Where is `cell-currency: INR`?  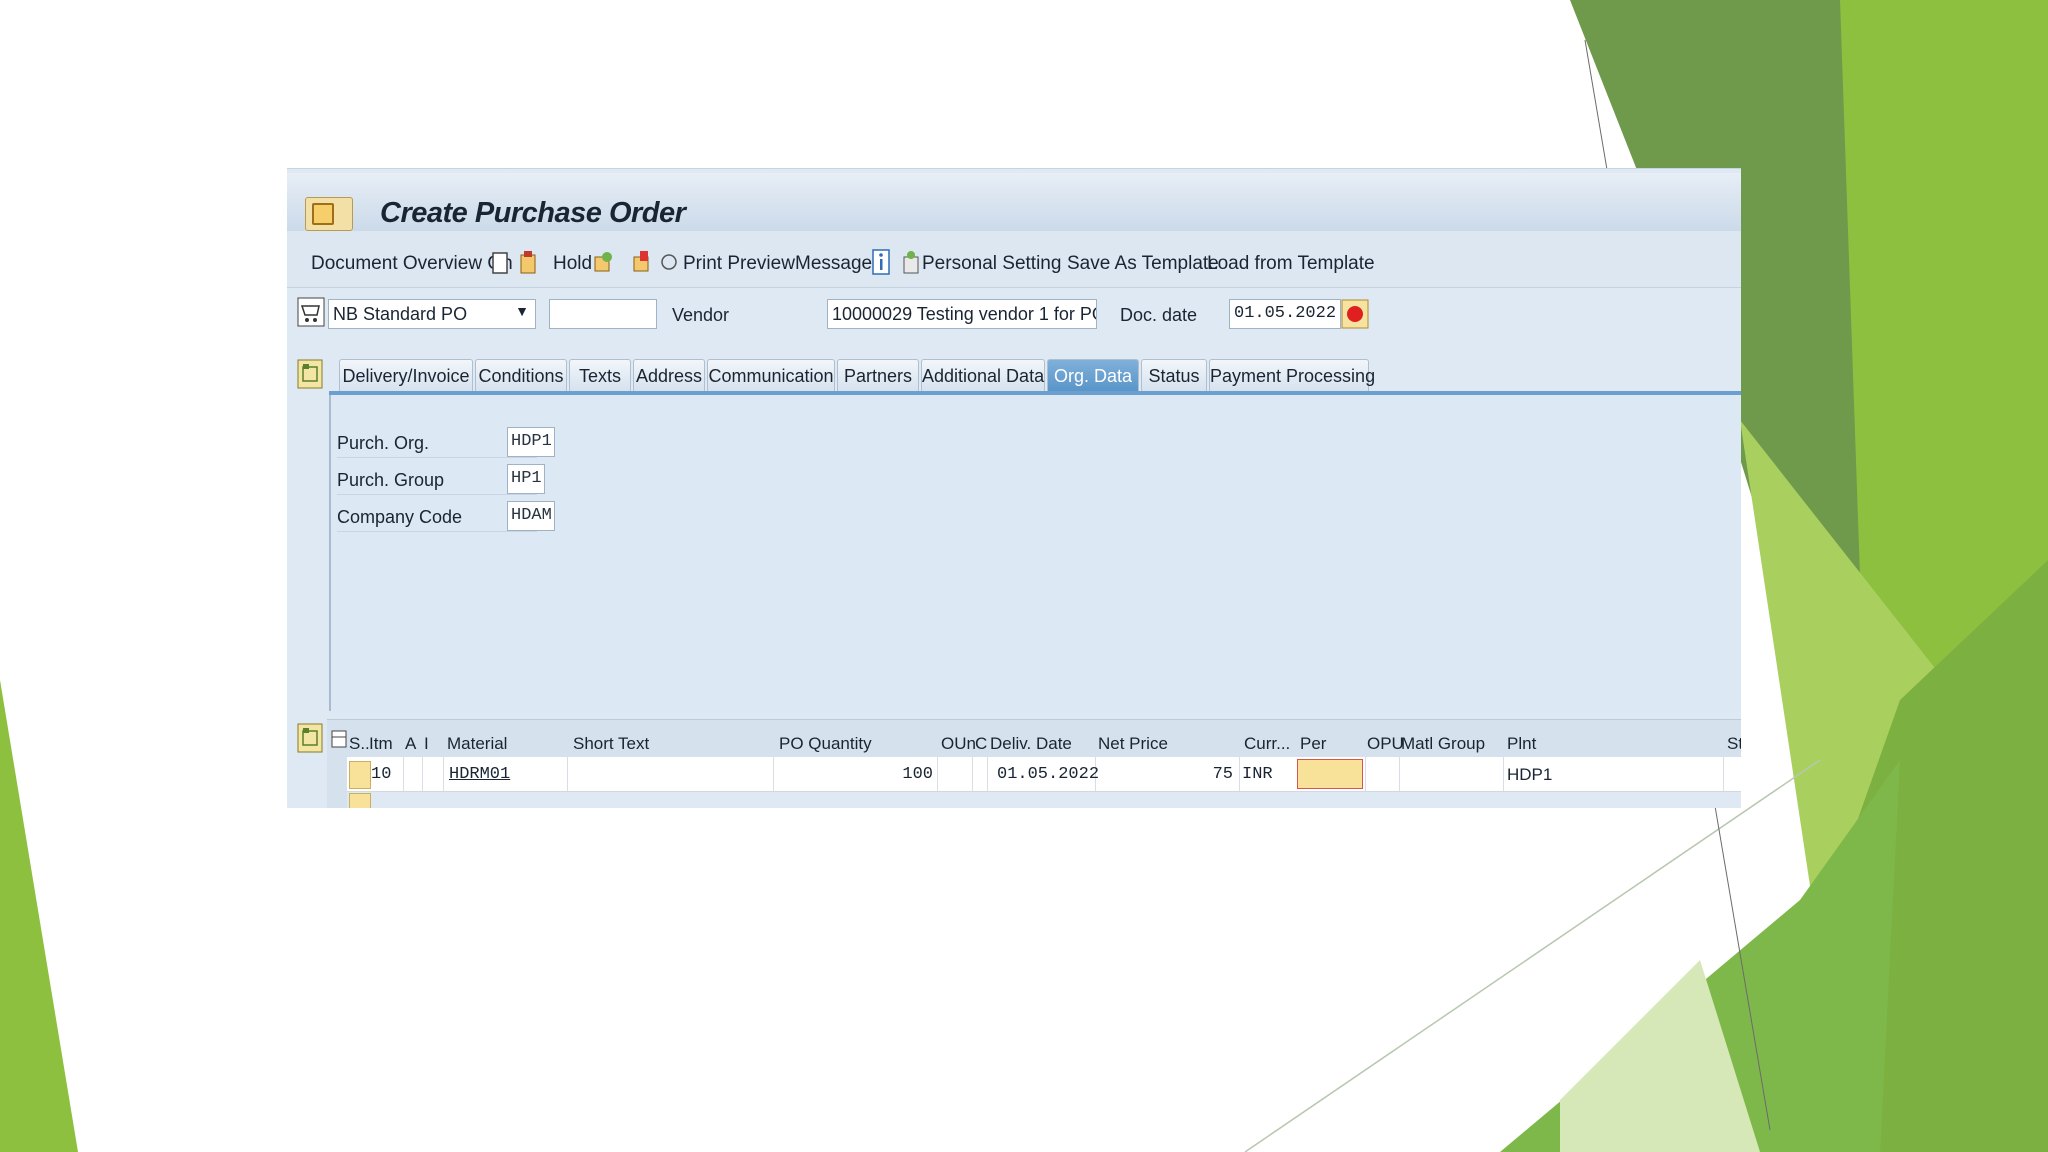 cell-currency: INR is located at coordinates (1257, 774).